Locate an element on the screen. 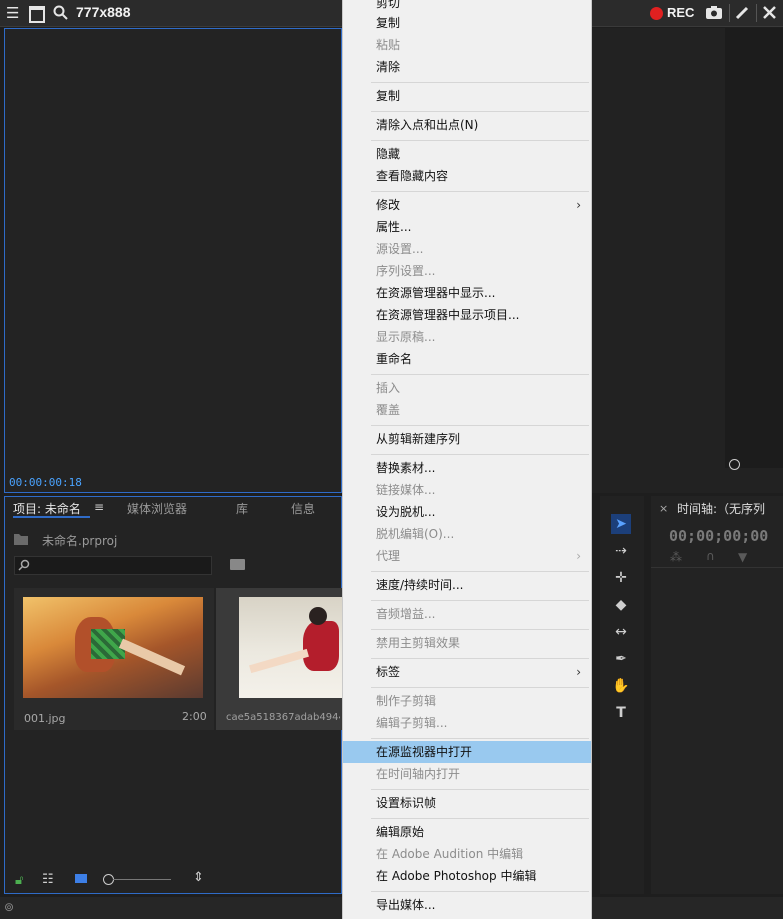 The height and width of the screenshot is (919, 783). icon-view-icon is located at coordinates (81, 878).